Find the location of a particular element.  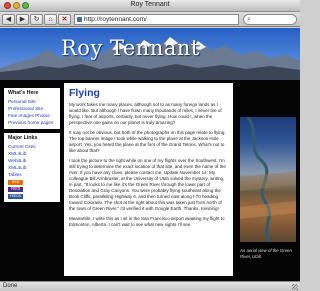

browser-toolbar: ◀ ▶ ↻ ⌂ ✕ http://roytennant.com/ ⌕ is located at coordinates (150, 19).